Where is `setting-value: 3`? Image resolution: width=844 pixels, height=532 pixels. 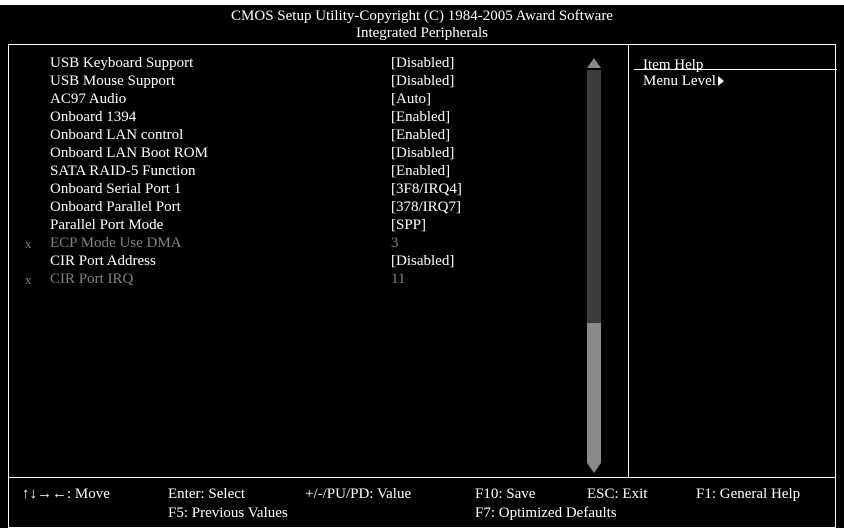
setting-value: 3 is located at coordinates (395, 243).